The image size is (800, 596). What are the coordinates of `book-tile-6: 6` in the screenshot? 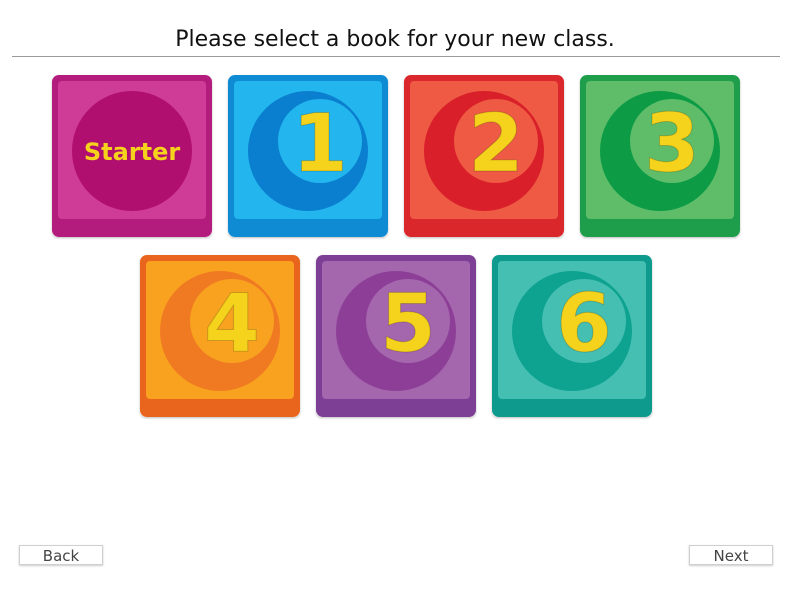 It's located at (572, 336).